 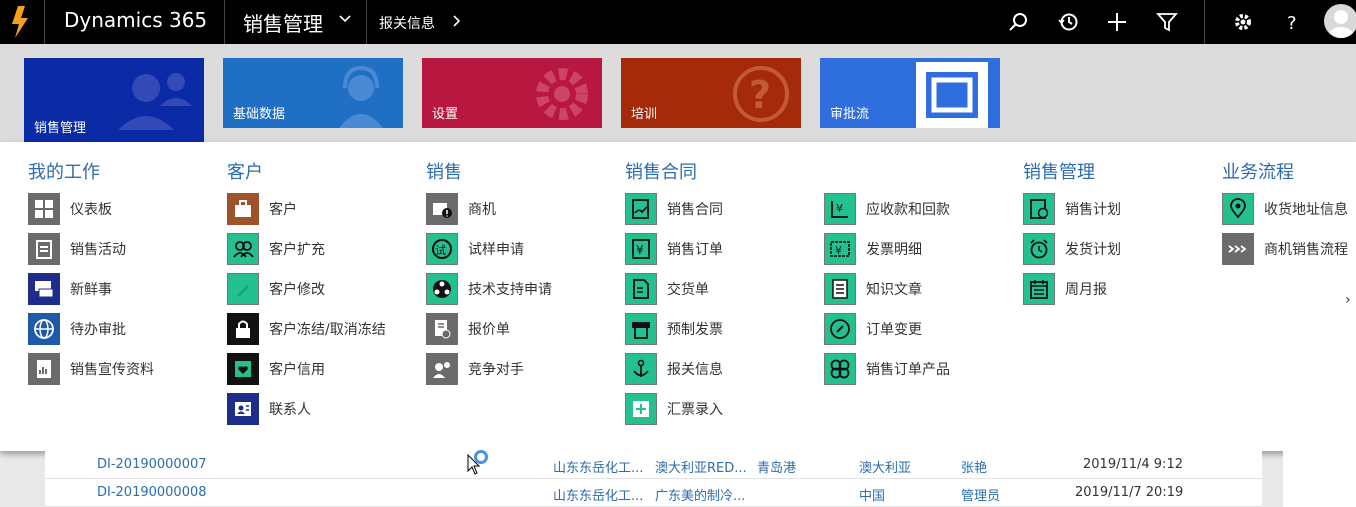 I want to click on people-icon, so click(x=155, y=101).